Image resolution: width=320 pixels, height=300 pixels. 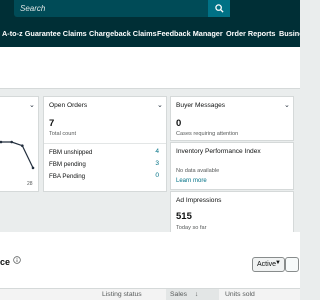 I want to click on top-bar, so click(x=150, y=10).